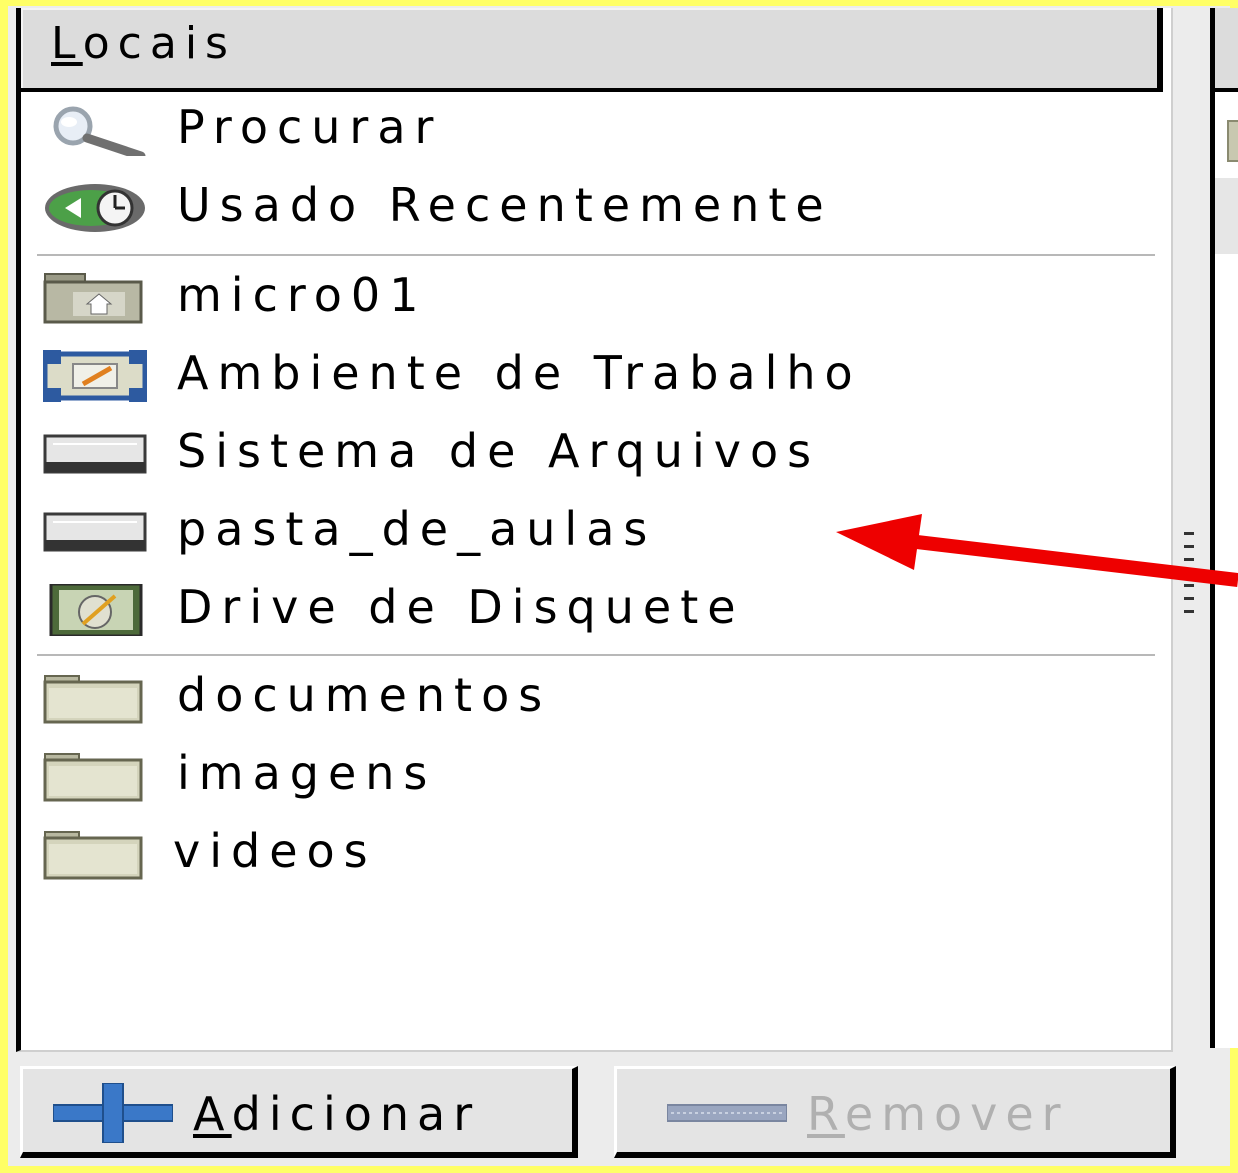 The height and width of the screenshot is (1173, 1238). Describe the element at coordinates (1226, 50) in the screenshot. I see `files-column-header` at that location.